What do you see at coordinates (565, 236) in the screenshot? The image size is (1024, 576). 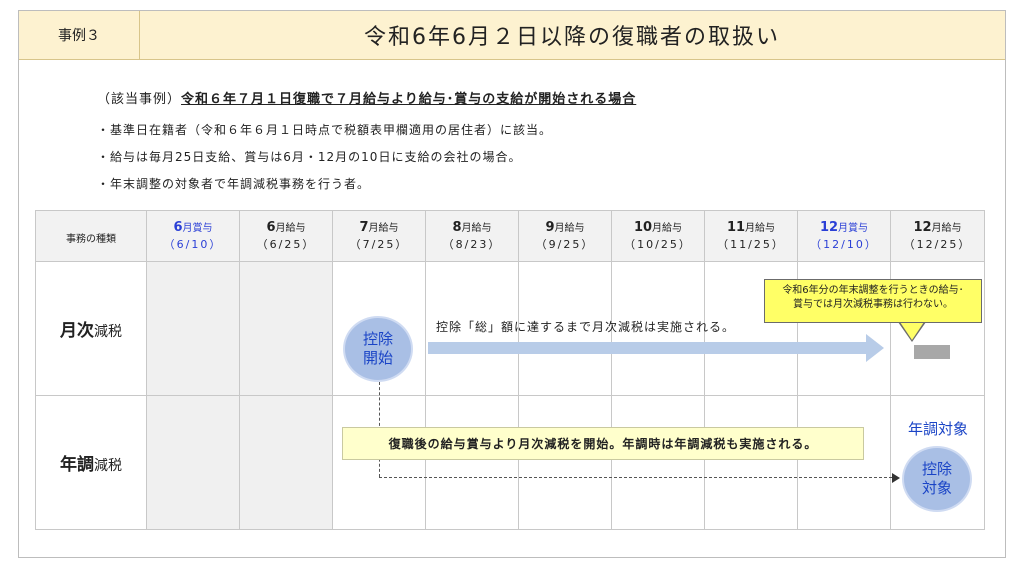 I see `column-header: 9月給与 （9/25）` at bounding box center [565, 236].